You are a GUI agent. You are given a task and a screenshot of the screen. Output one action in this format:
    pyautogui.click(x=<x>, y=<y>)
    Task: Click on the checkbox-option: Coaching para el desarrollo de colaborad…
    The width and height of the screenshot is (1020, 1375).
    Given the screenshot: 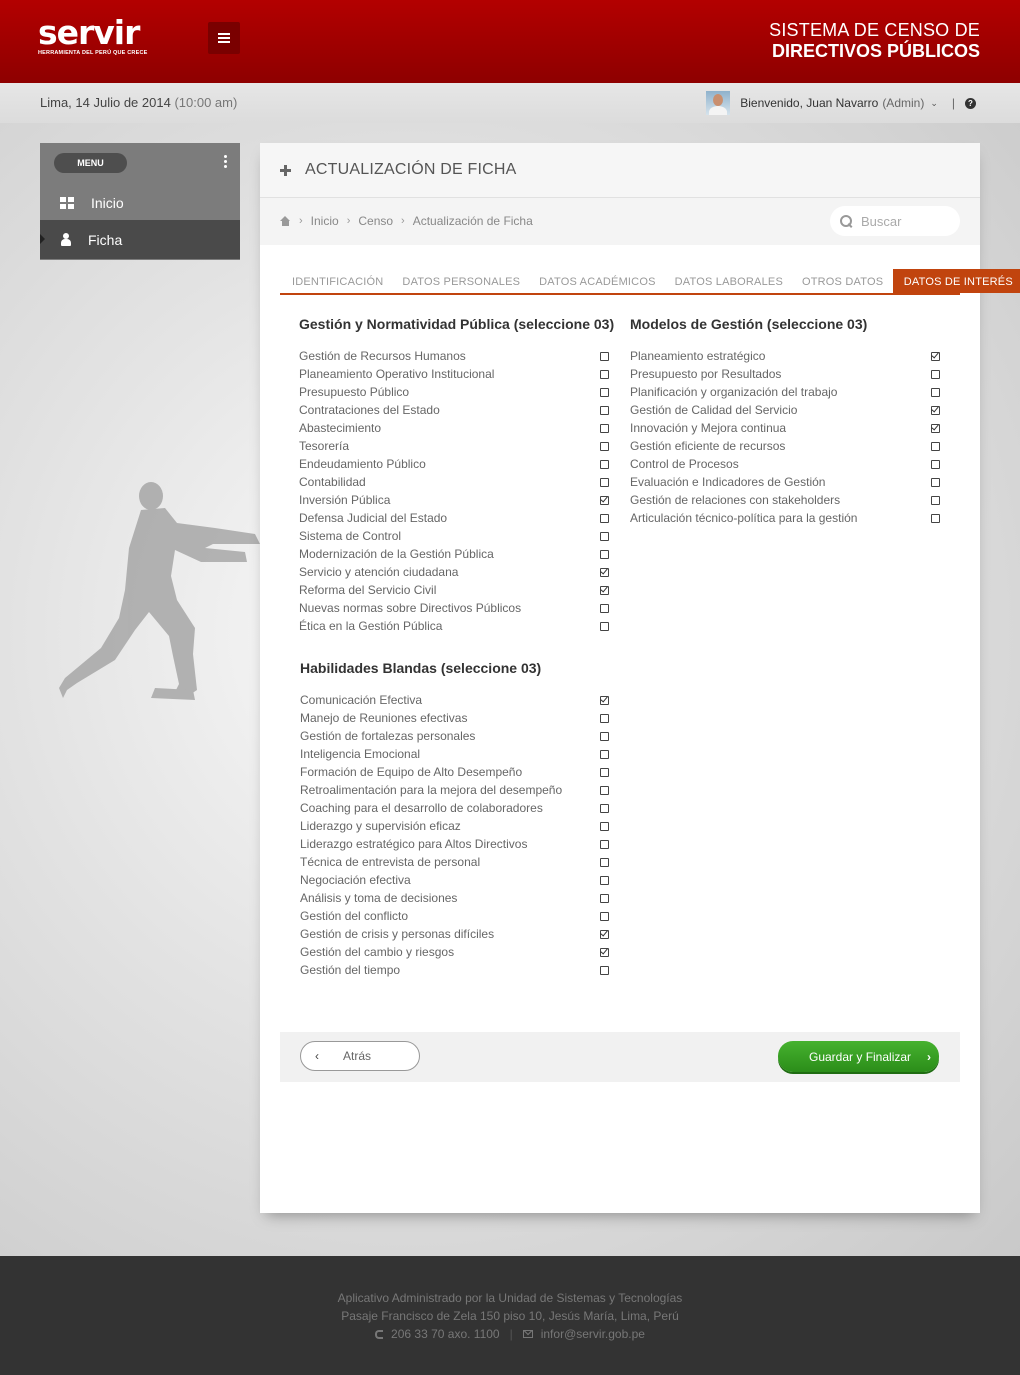 What is the action you would take?
    pyautogui.click(x=454, y=808)
    